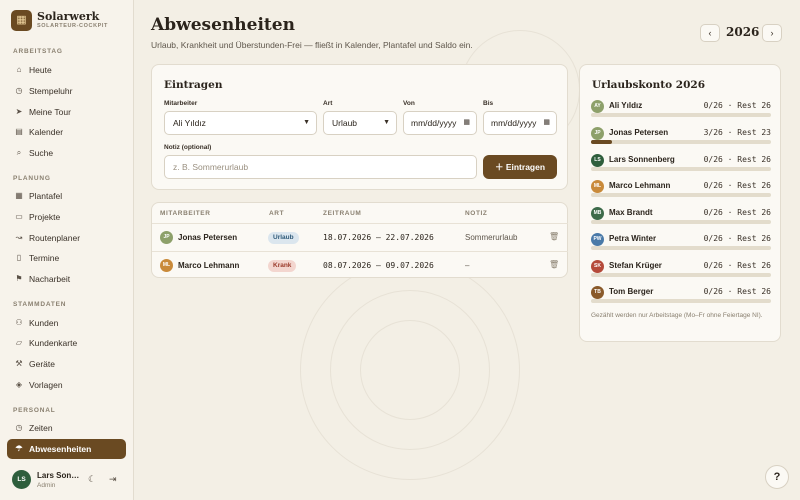  Describe the element at coordinates (514, 123) in the screenshot. I see `to-date-placeholder: mm/dd/yyyy` at that location.